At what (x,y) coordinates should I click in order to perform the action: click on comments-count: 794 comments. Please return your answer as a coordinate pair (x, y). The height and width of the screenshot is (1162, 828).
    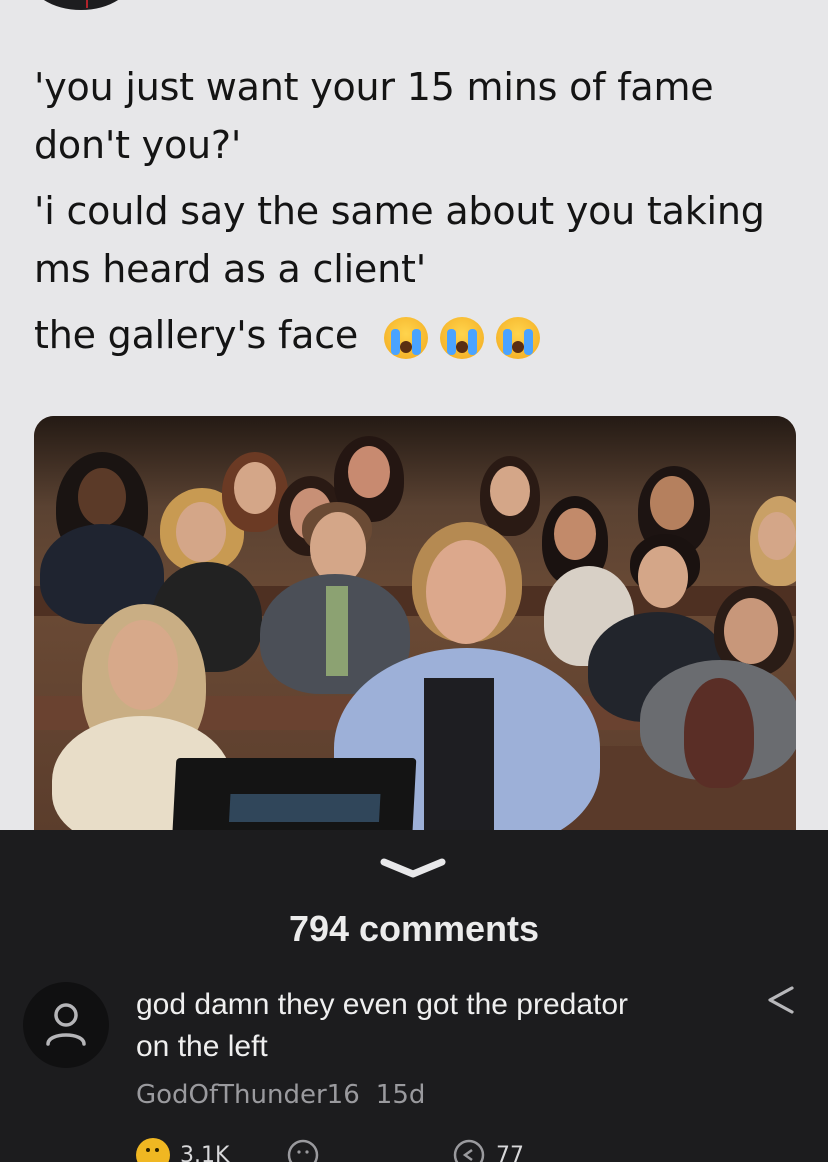
    Looking at the image, I should click on (414, 928).